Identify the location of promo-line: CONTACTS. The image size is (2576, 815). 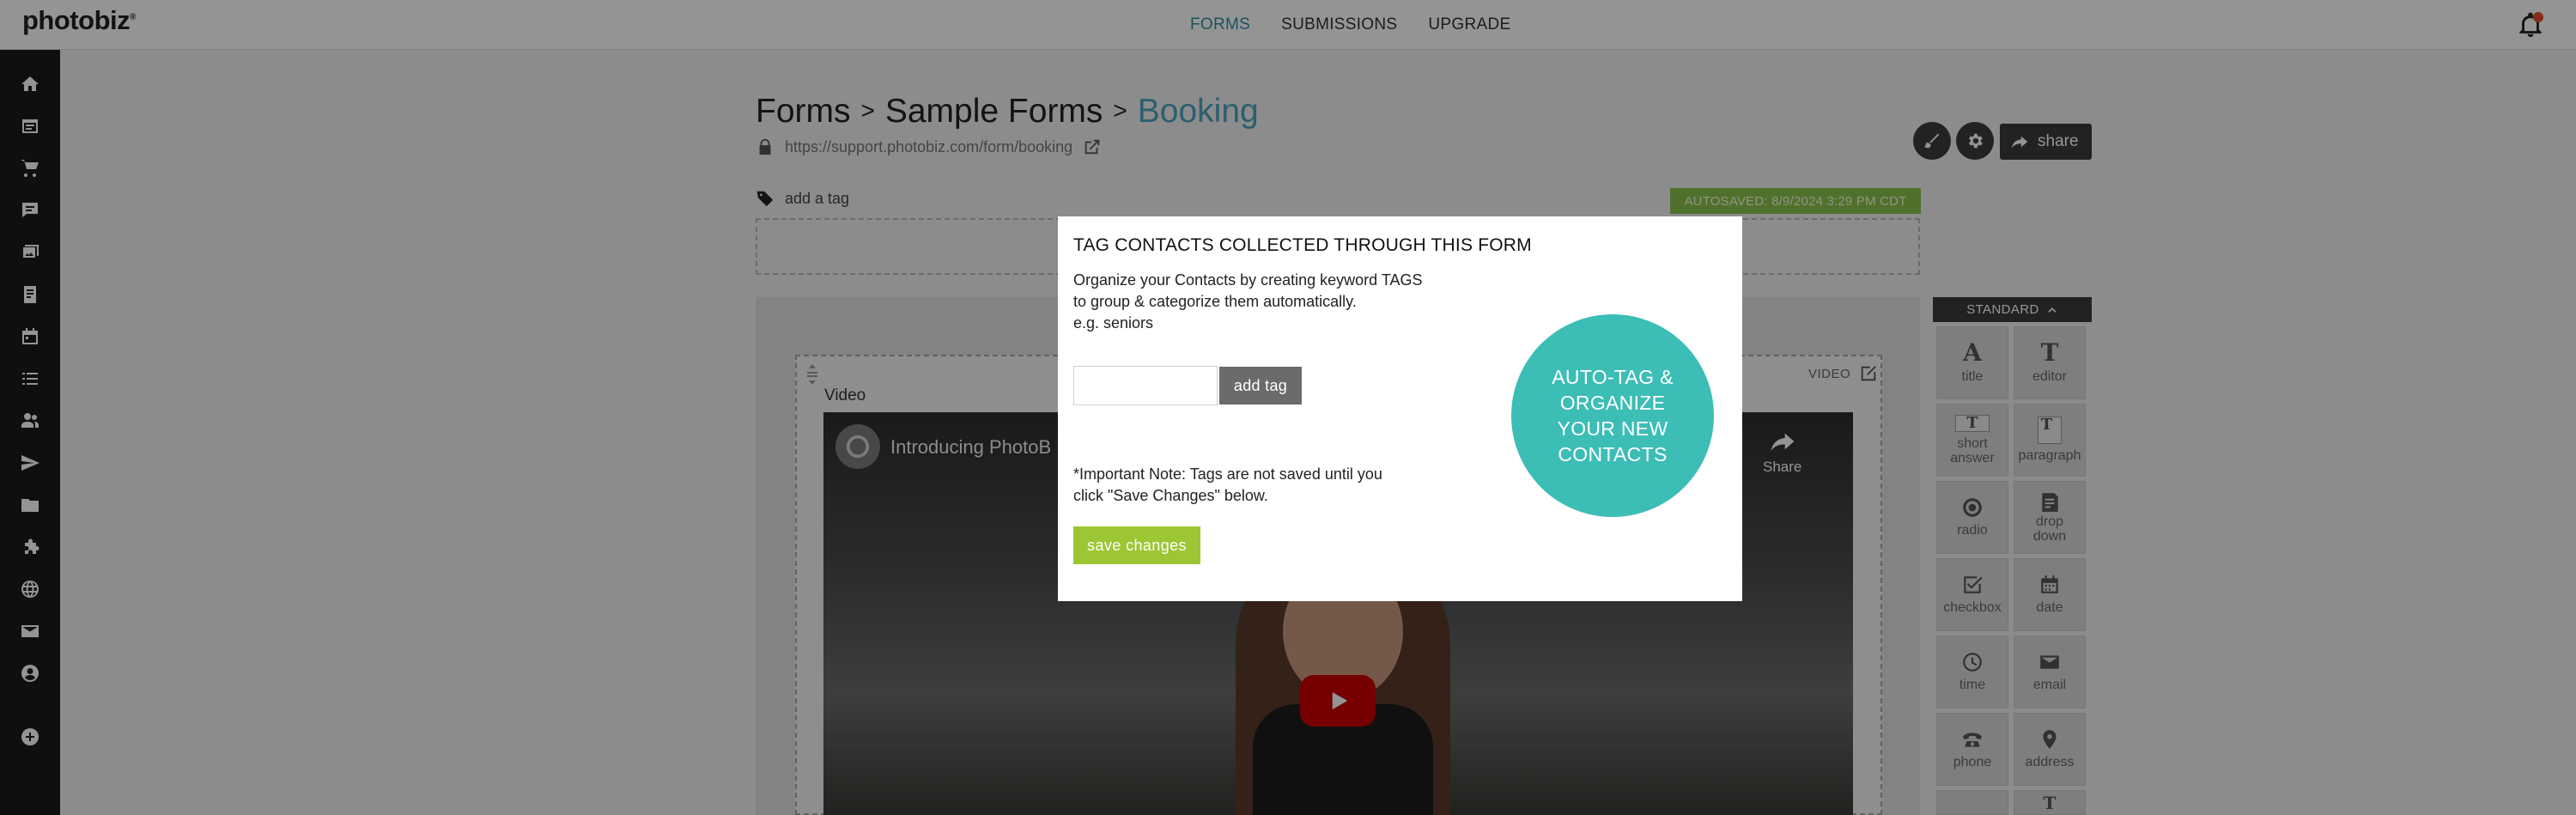
(1613, 454).